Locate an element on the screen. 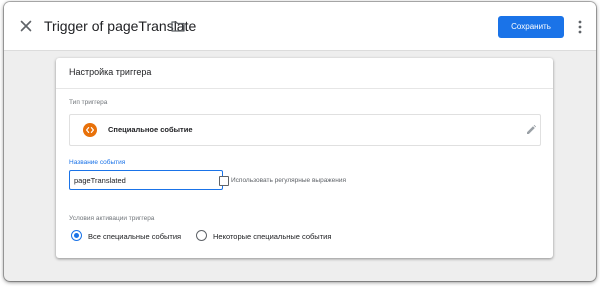 The image size is (600, 289). custom-event-icon is located at coordinates (90, 130).